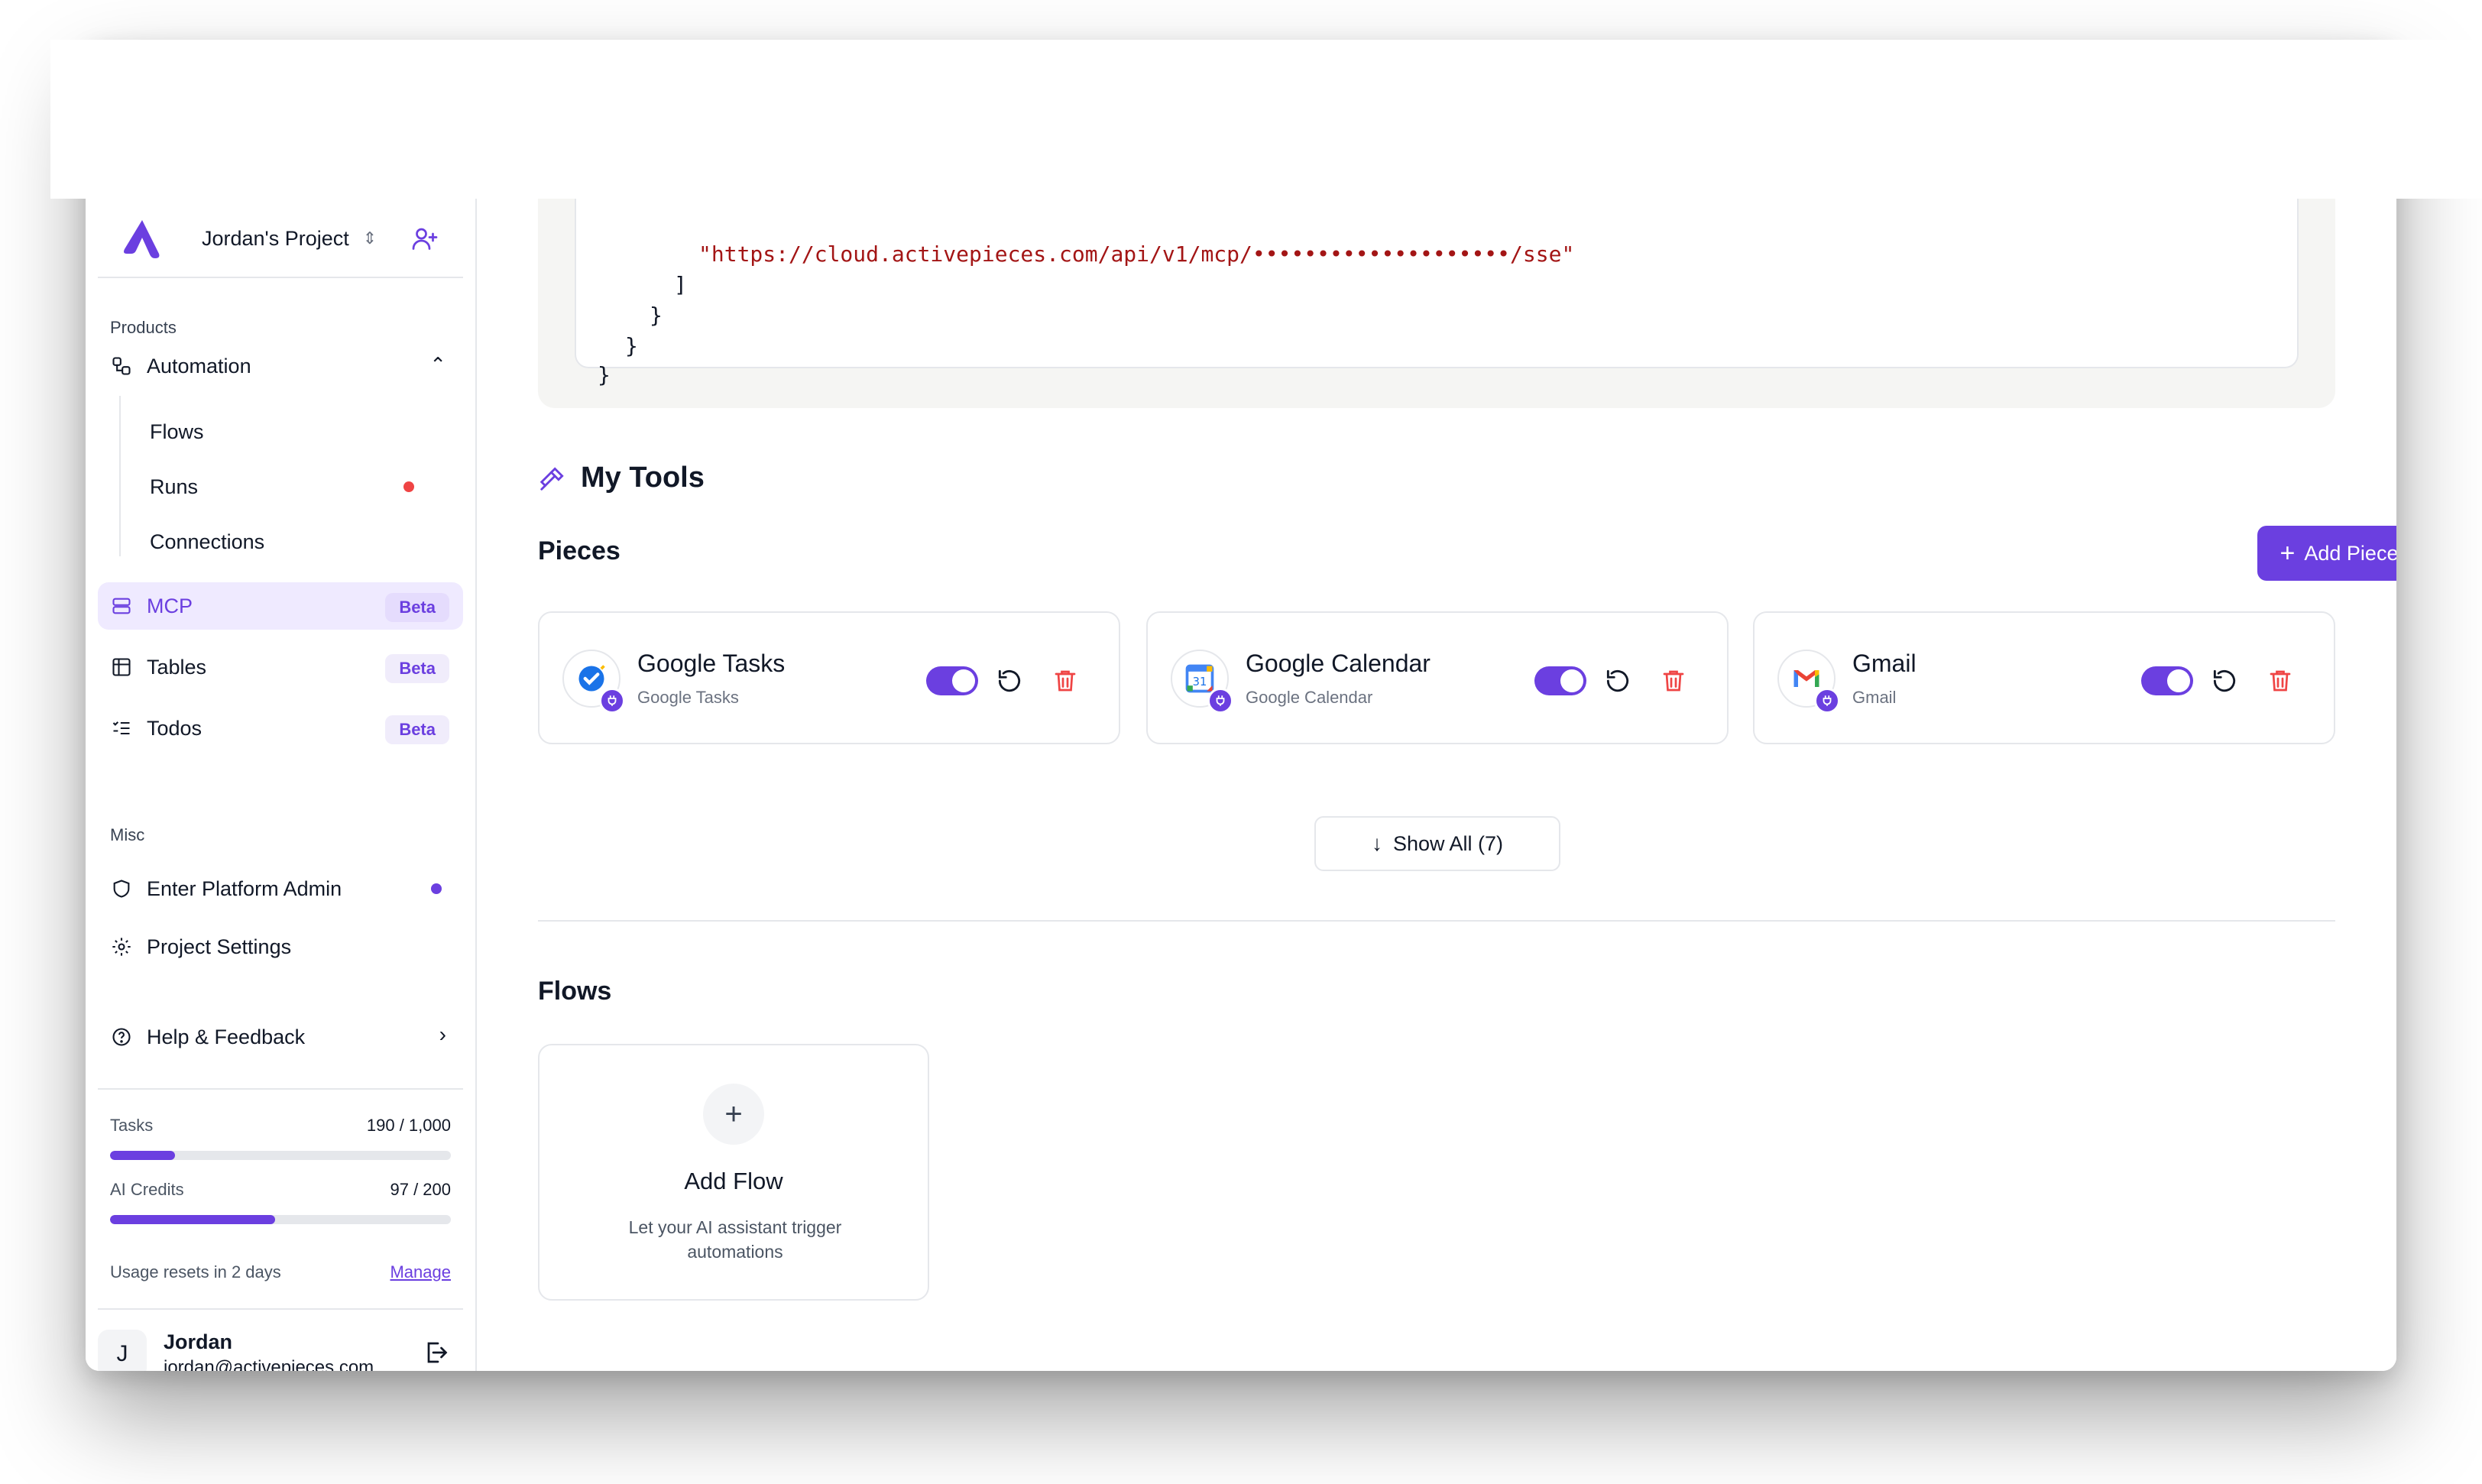  Describe the element at coordinates (280, 366) in the screenshot. I see `nav-item-automation: Automation ⌃` at that location.